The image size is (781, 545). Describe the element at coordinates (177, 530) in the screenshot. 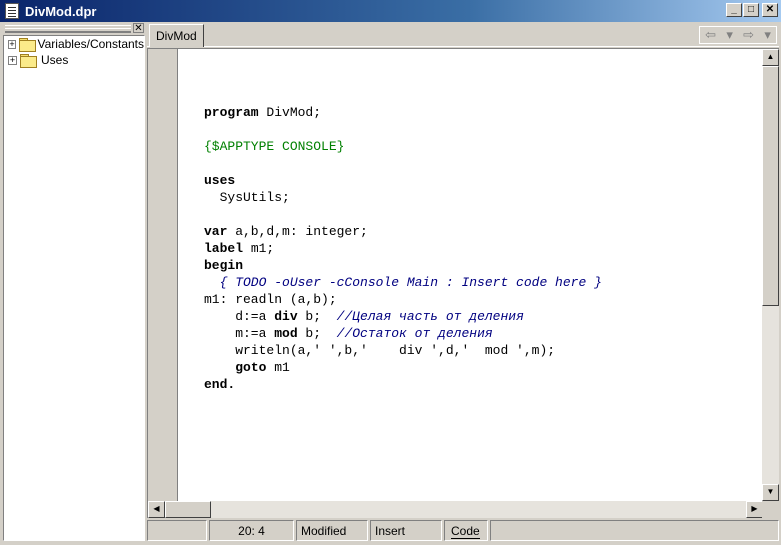

I see `status-blank` at that location.